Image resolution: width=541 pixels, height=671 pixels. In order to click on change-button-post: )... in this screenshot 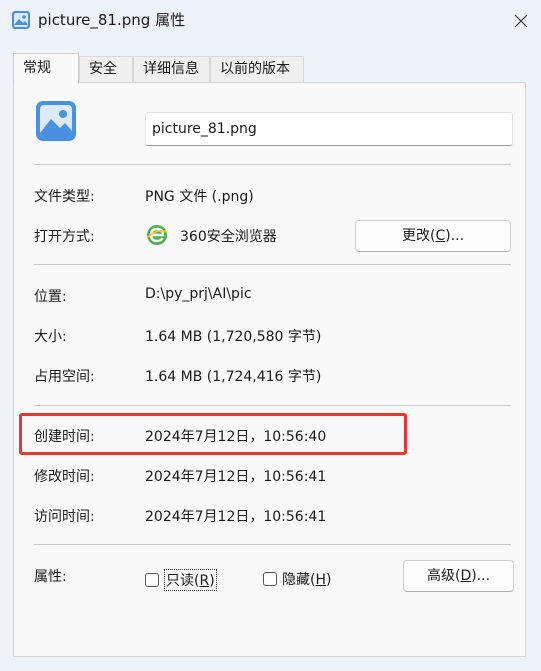, I will do `click(455, 236)`.